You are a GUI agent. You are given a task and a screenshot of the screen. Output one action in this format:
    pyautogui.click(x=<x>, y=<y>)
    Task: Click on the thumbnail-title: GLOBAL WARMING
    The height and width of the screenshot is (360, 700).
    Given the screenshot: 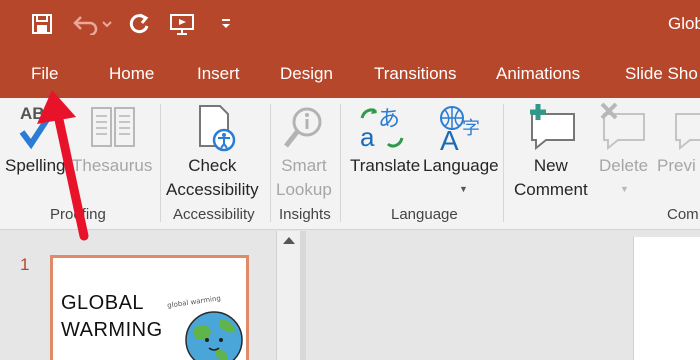 What is the action you would take?
    pyautogui.click(x=112, y=317)
    